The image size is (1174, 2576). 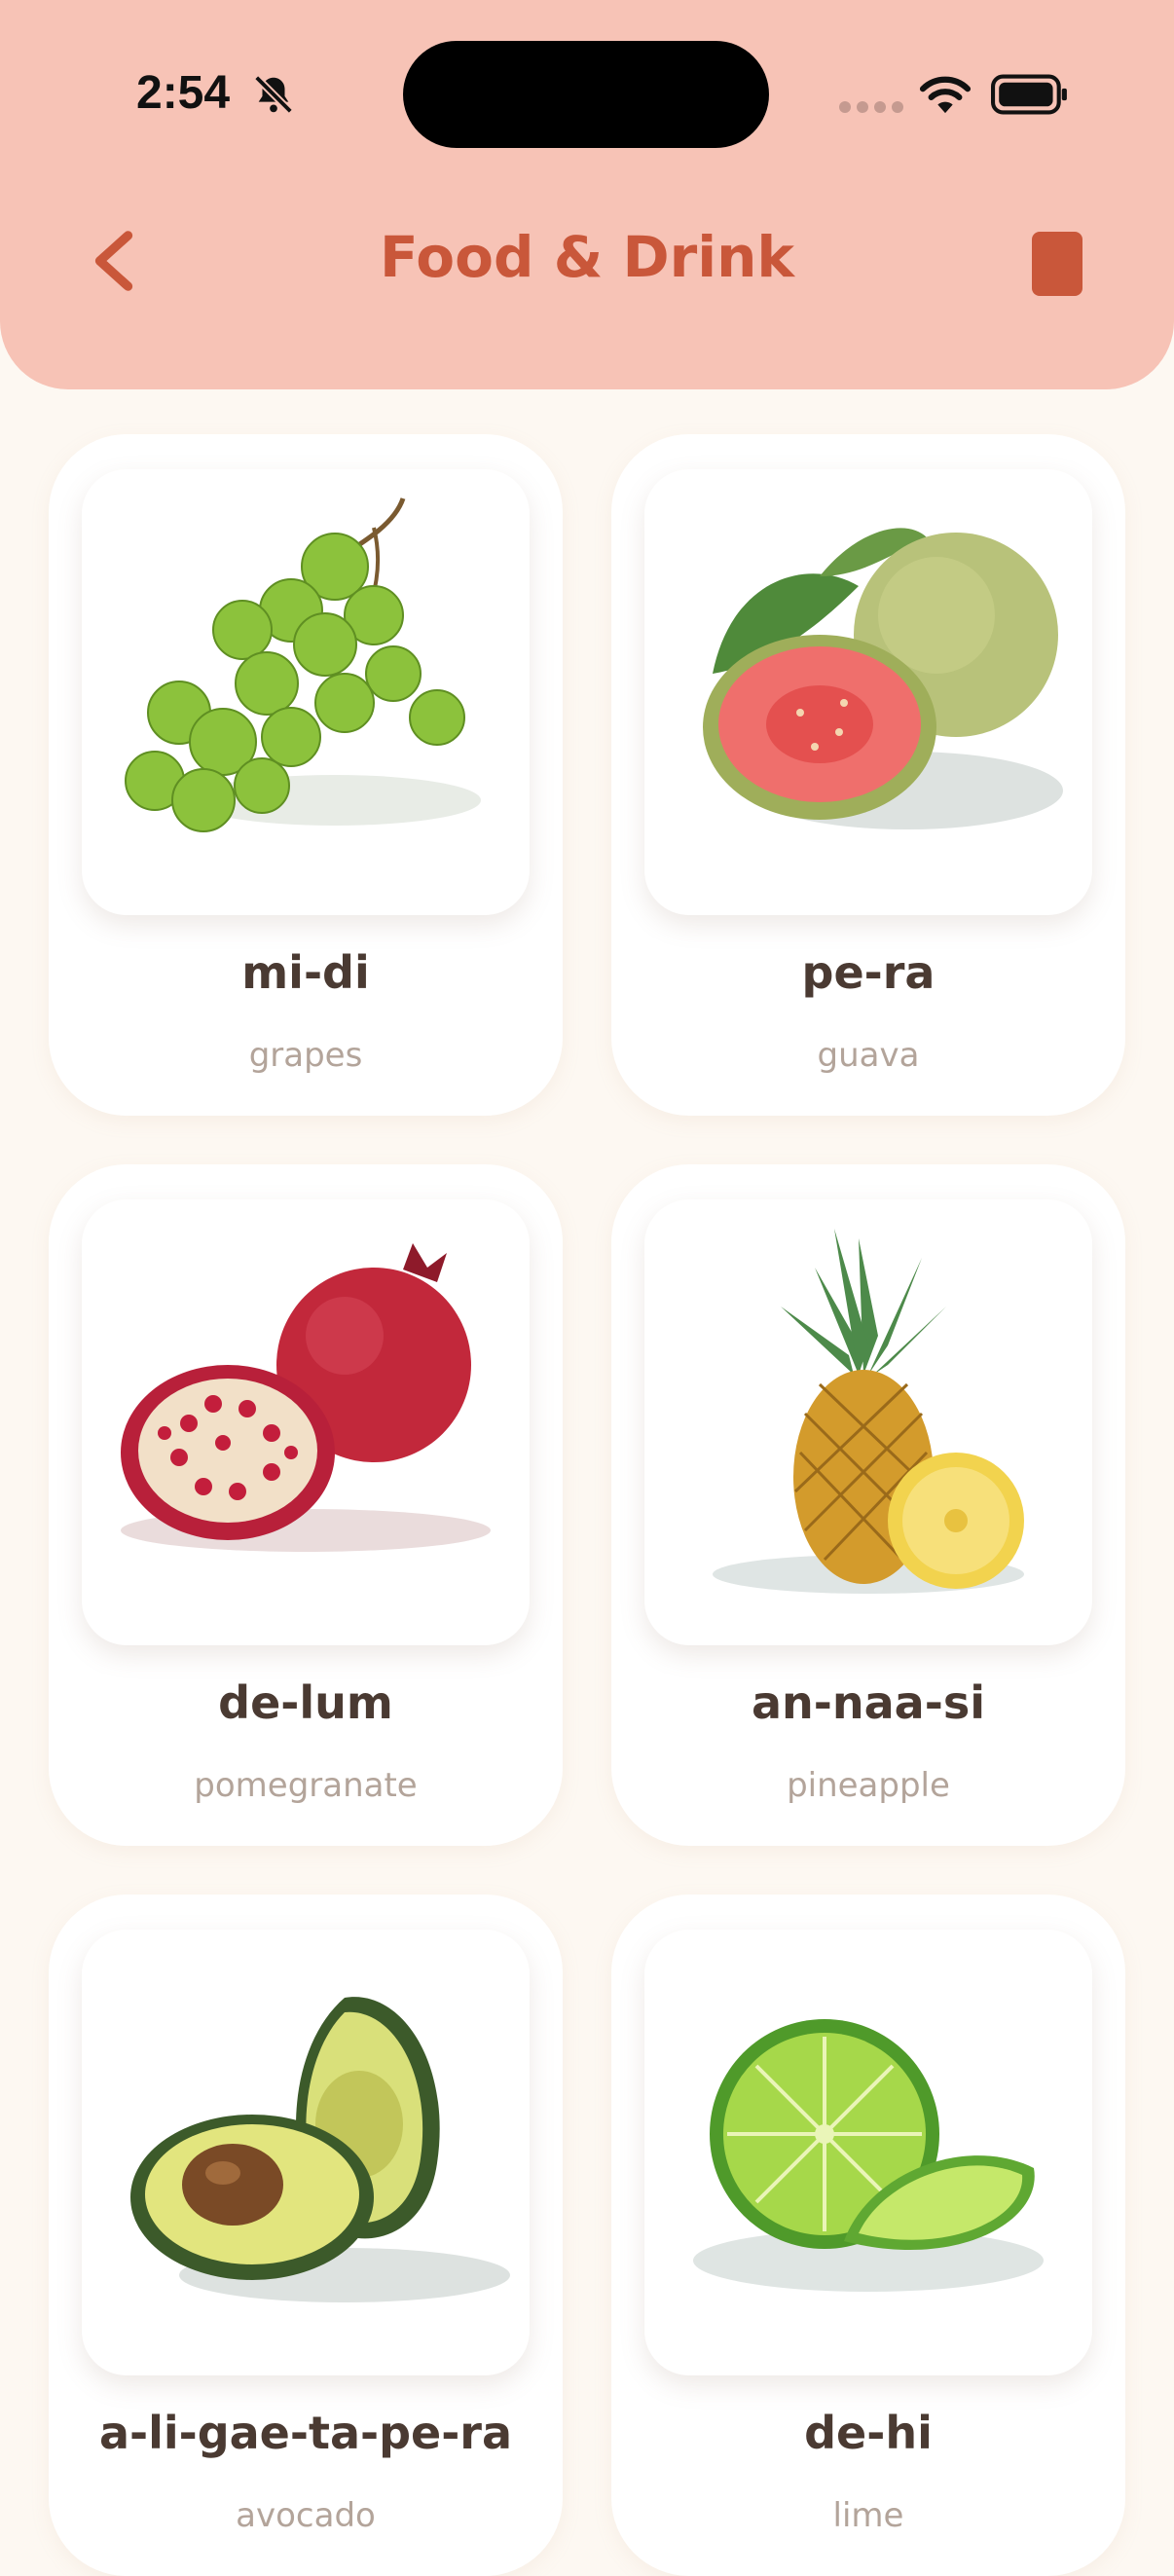 I want to click on vocab-card-grapes: mi-di grapes, so click(x=306, y=775).